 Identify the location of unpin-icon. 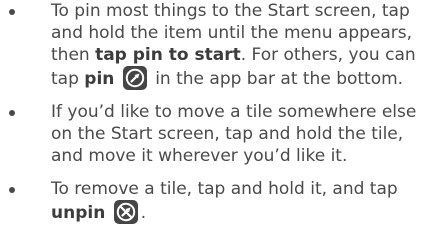
(125, 212).